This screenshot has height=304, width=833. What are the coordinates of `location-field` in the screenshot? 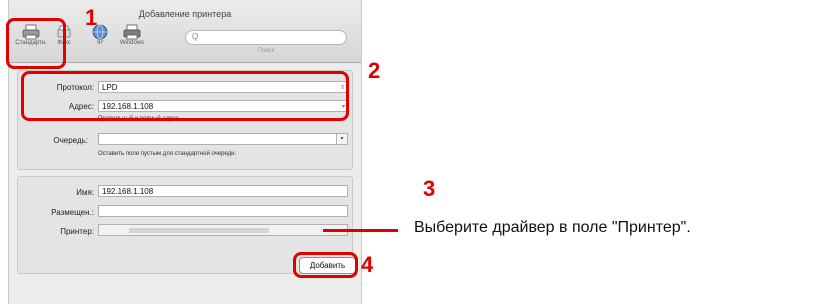 It's located at (223, 211).